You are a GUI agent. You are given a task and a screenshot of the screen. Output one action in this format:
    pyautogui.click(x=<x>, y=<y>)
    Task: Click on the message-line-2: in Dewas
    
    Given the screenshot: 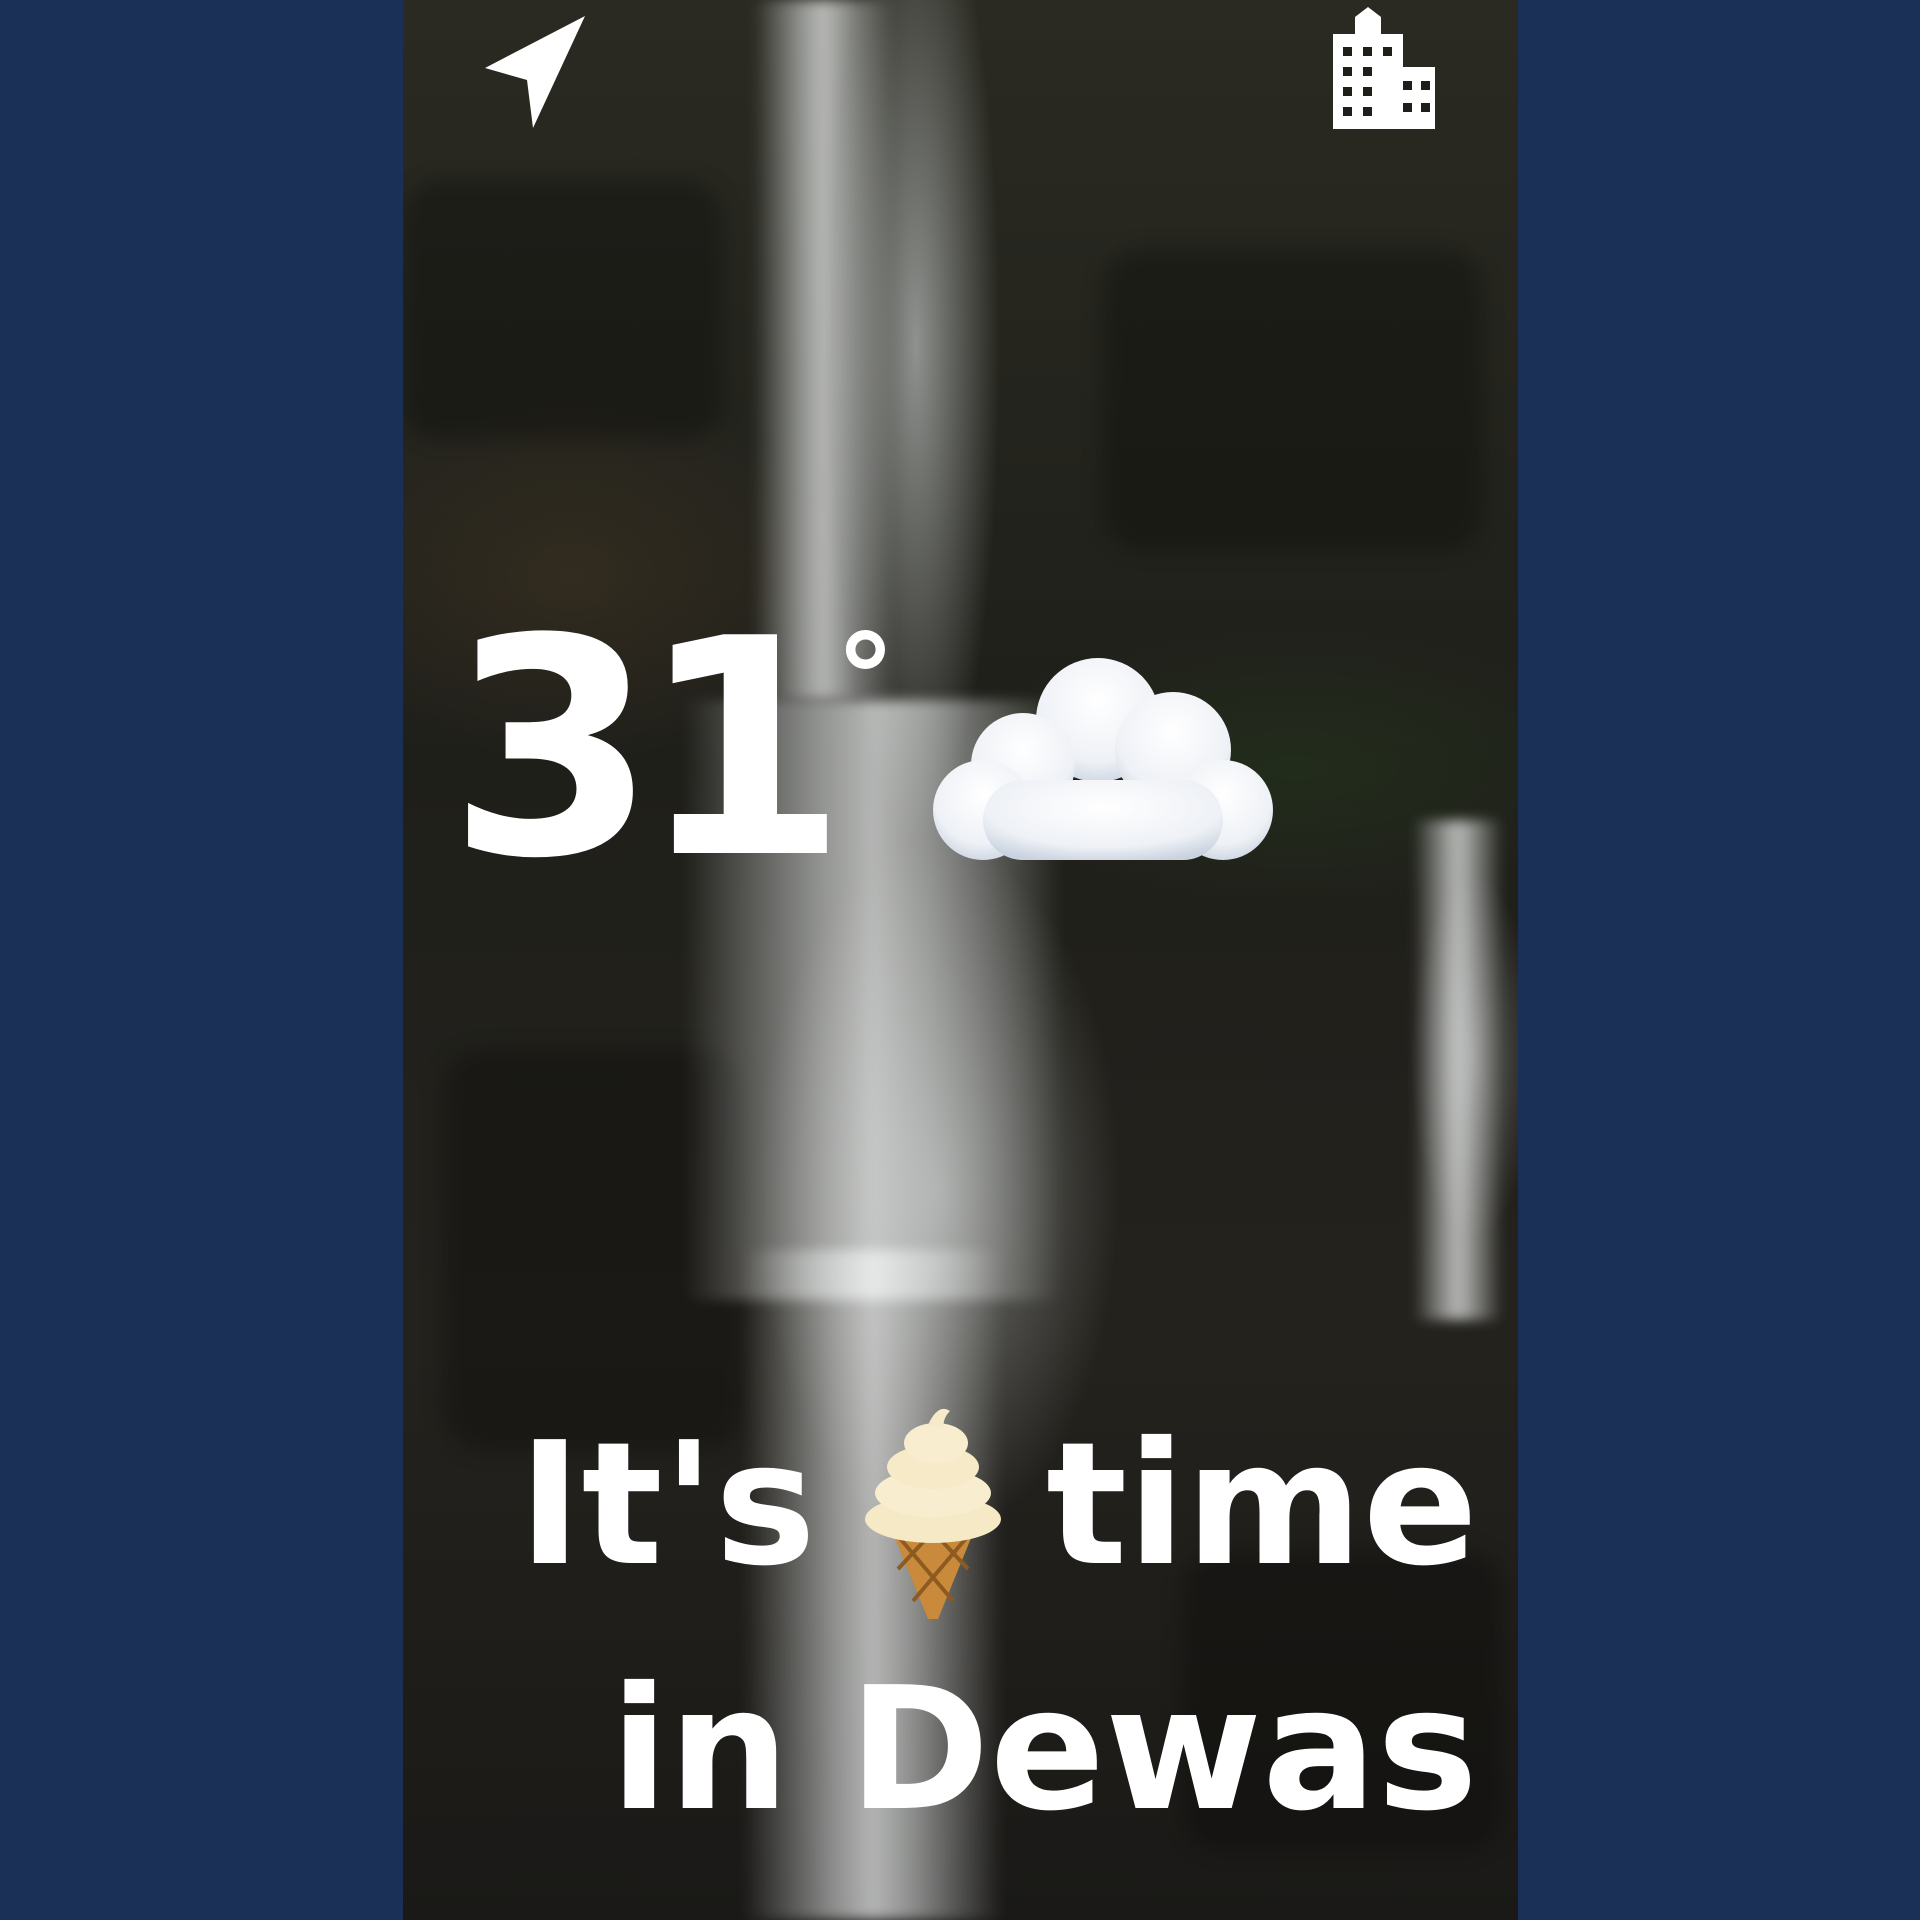 What is the action you would take?
    pyautogui.click(x=1044, y=1750)
    